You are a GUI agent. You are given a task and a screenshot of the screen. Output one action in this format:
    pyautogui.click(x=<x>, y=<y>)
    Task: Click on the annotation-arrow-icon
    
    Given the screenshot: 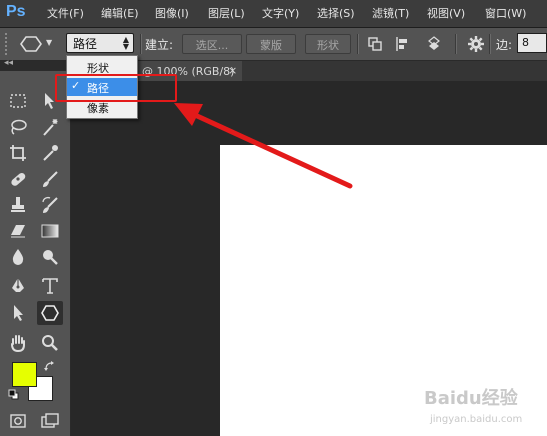 What is the action you would take?
    pyautogui.click(x=263, y=146)
    